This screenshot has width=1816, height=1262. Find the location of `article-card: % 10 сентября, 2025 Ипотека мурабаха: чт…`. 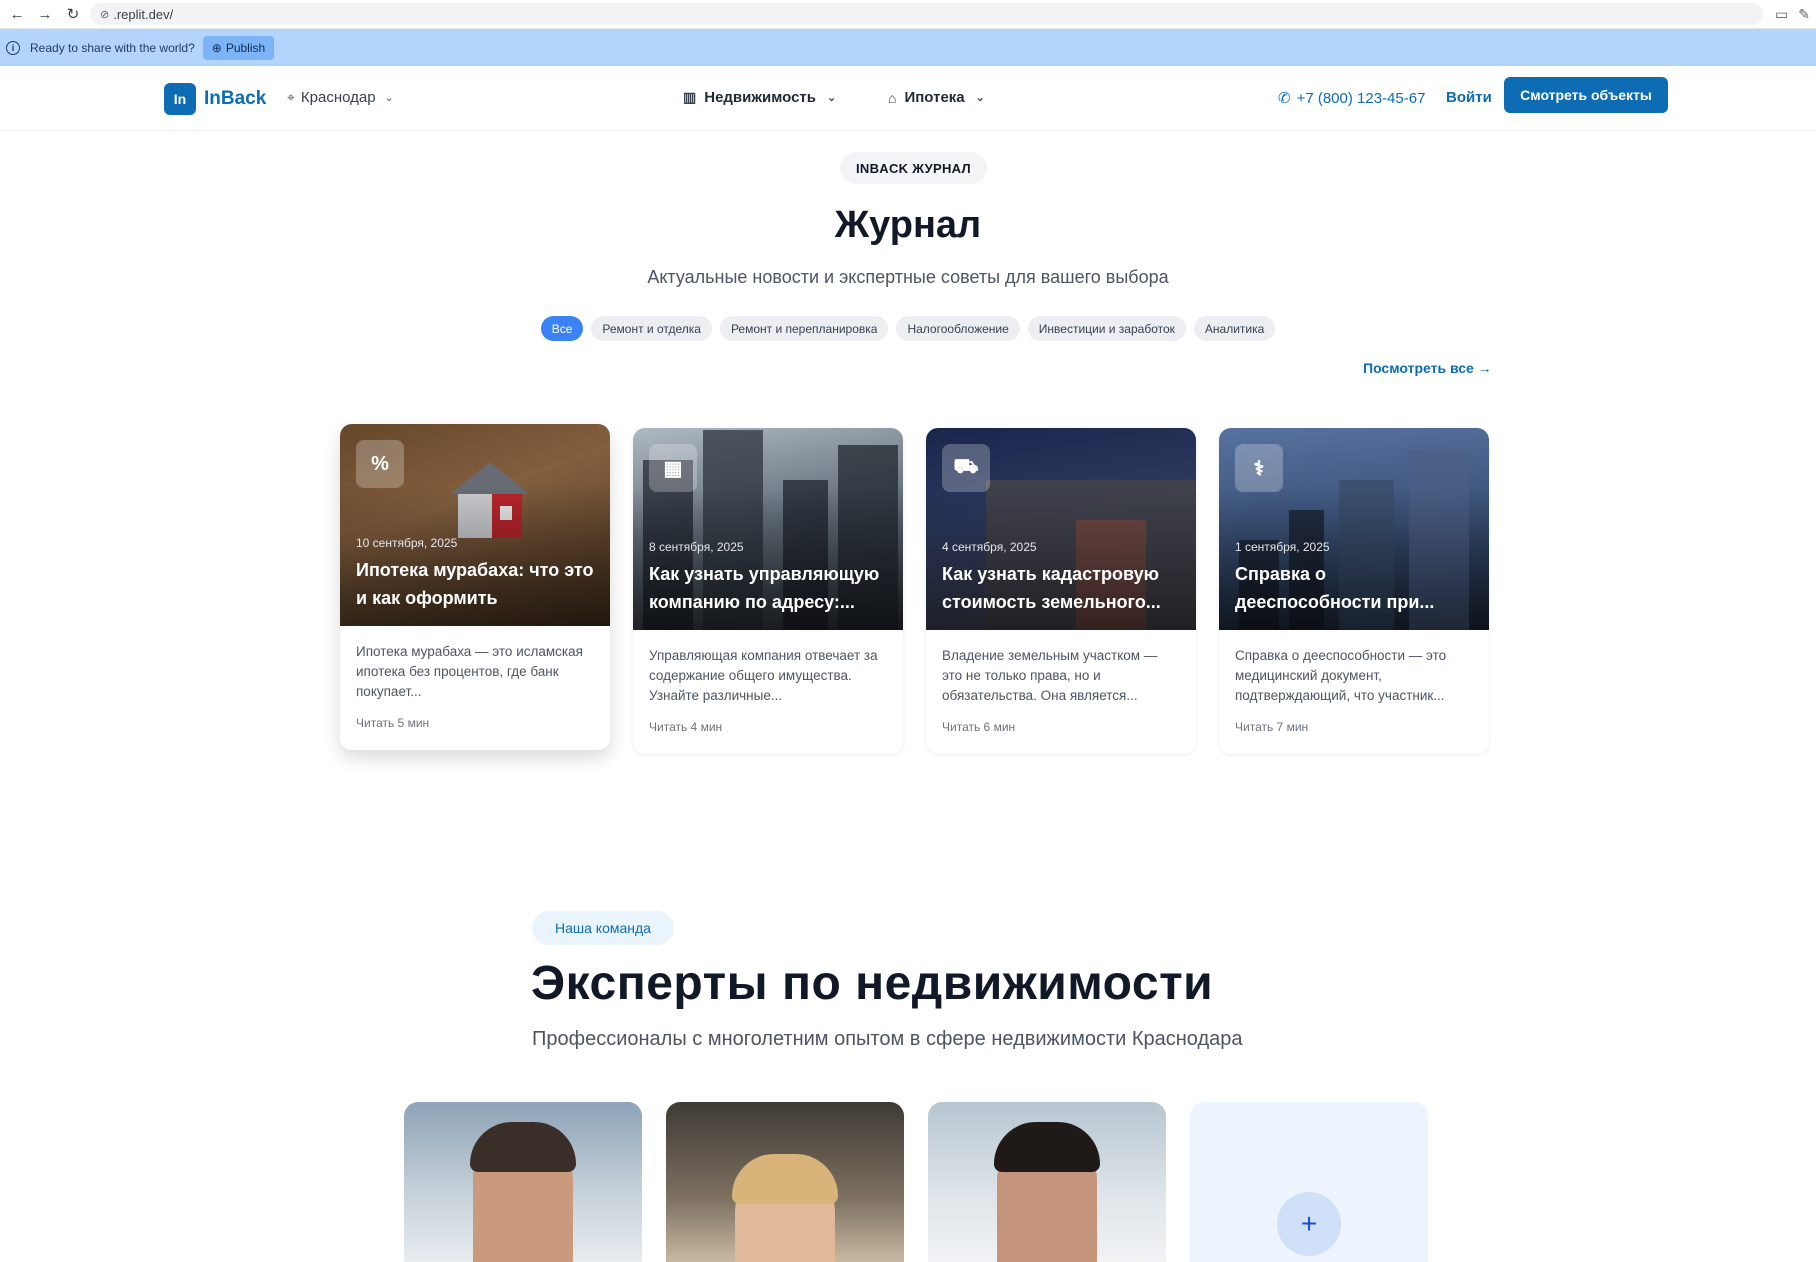

article-card: % 10 сентября, 2025 Ипотека мурабаха: чт… is located at coordinates (475, 587).